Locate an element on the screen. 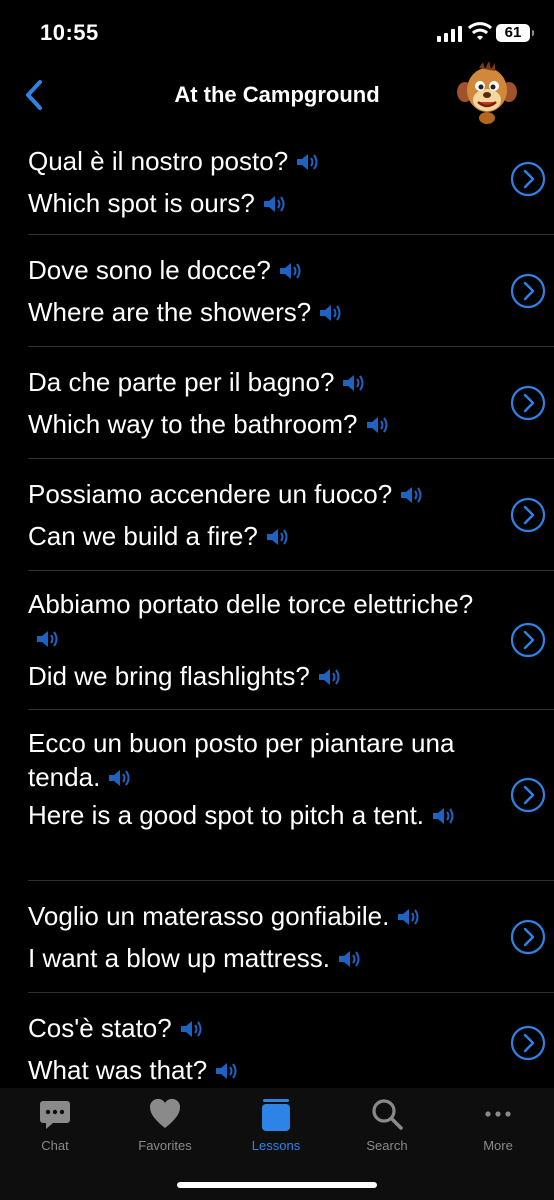 This screenshot has height=1200, width=554. battery-level: 61 is located at coordinates (513, 32).